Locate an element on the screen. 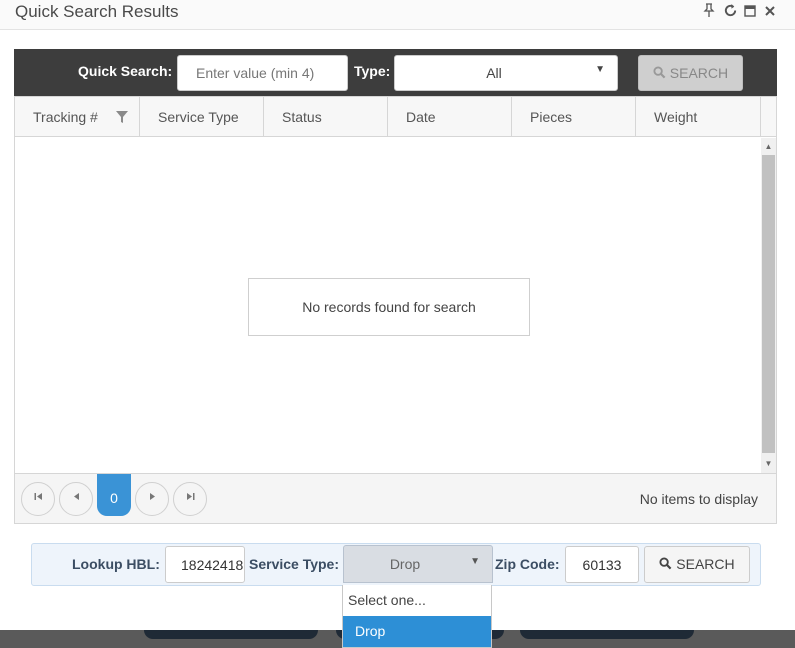 Image resolution: width=795 pixels, height=648 pixels. filter-icon is located at coordinates (122, 117).